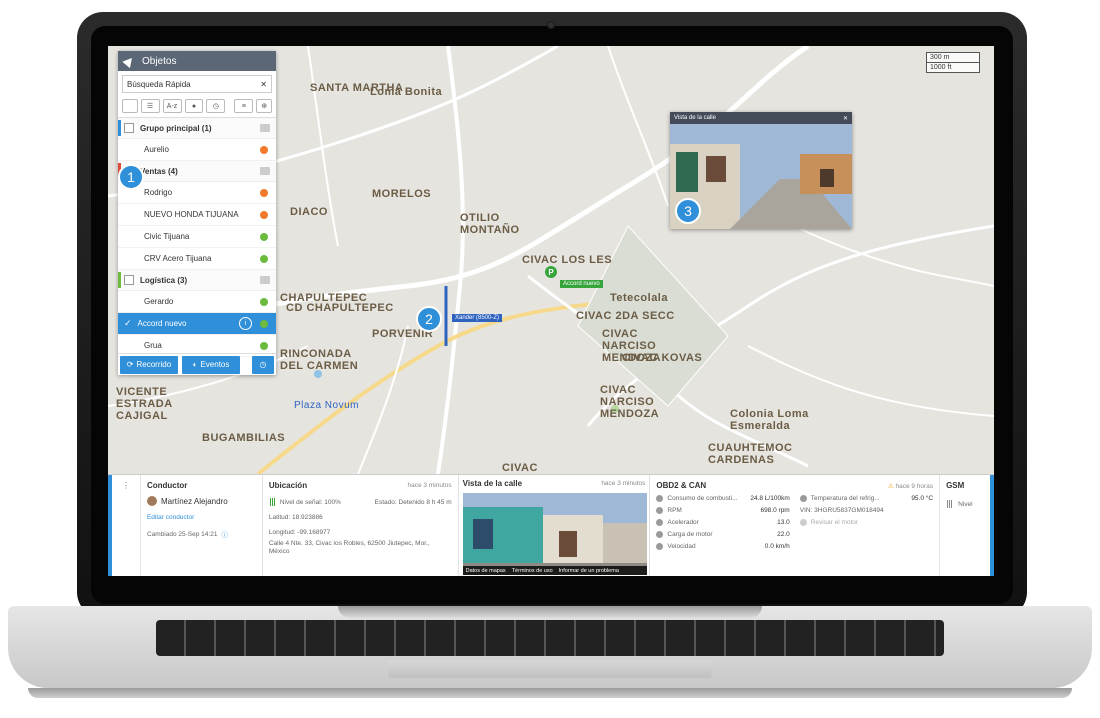  Describe the element at coordinates (967, 525) in the screenshot. I see `gsm-section: GSM Nivel` at that location.